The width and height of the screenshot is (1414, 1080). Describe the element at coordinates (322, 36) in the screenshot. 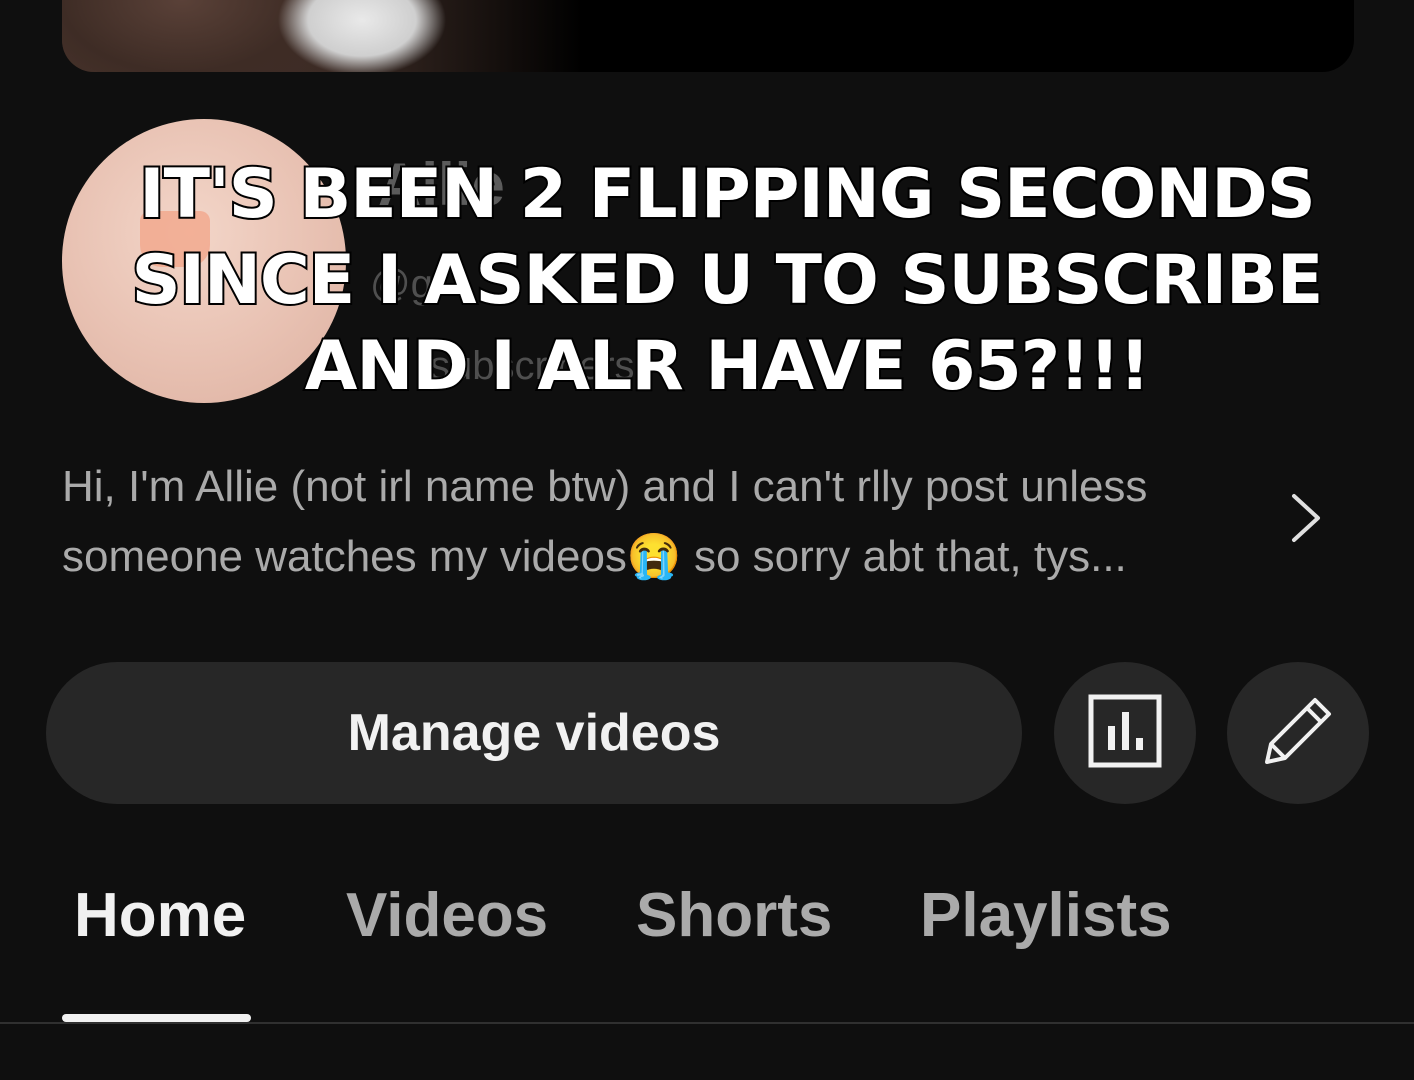

I see `banner-image` at that location.